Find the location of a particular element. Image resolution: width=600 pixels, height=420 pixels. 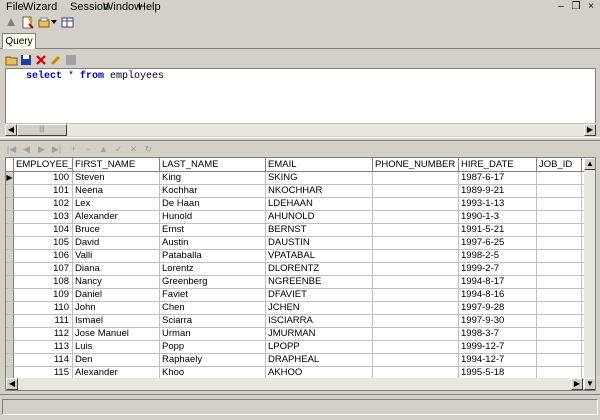

column-header: FIRST_NAME is located at coordinates (116, 165).